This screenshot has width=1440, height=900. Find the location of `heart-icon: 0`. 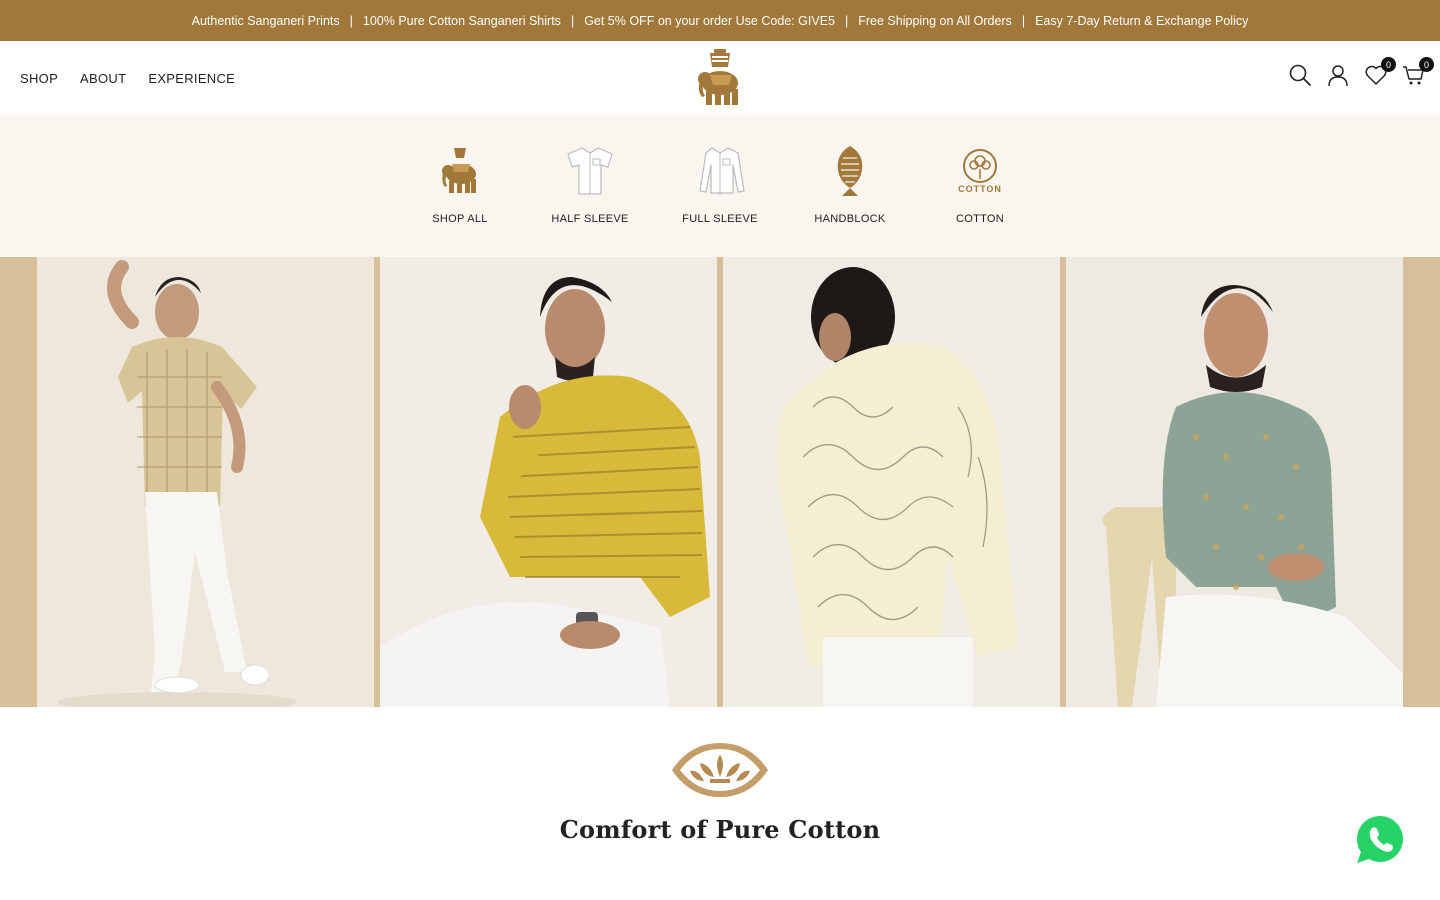

heart-icon: 0 is located at coordinates (1380, 72).